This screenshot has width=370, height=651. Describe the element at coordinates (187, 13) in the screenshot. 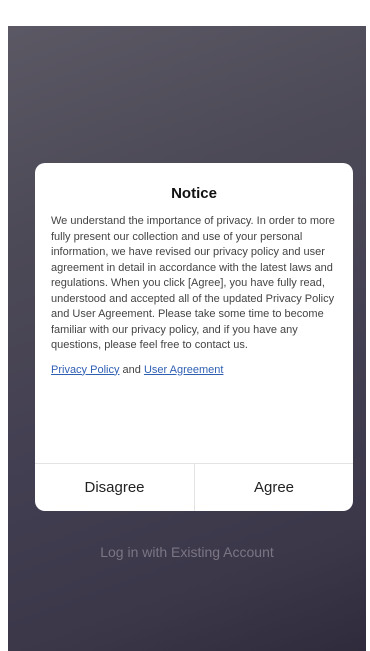

I see `status-bar-area` at that location.